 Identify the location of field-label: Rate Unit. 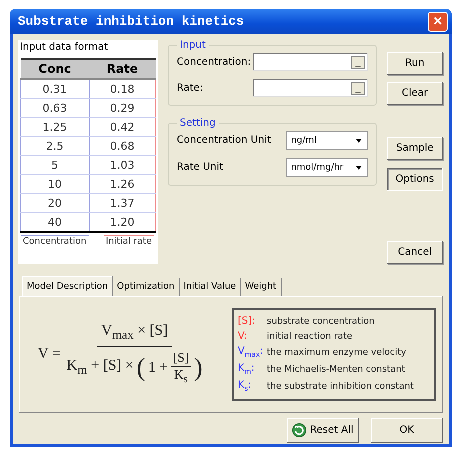
(200, 167).